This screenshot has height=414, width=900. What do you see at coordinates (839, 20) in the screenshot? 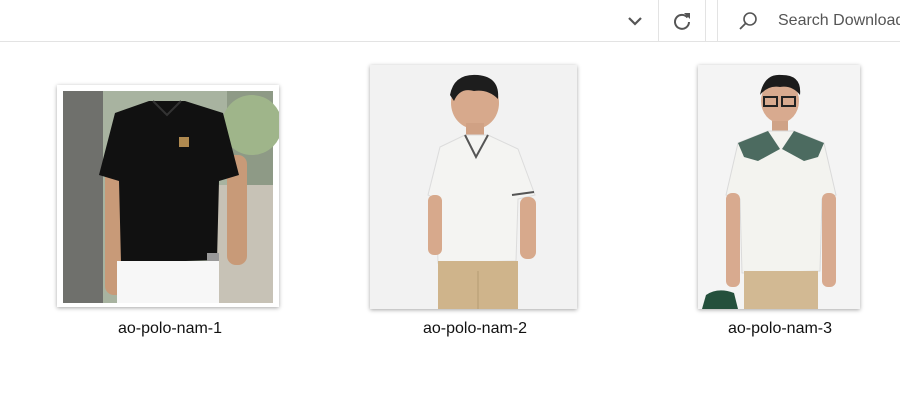
I see `search-input` at bounding box center [839, 20].